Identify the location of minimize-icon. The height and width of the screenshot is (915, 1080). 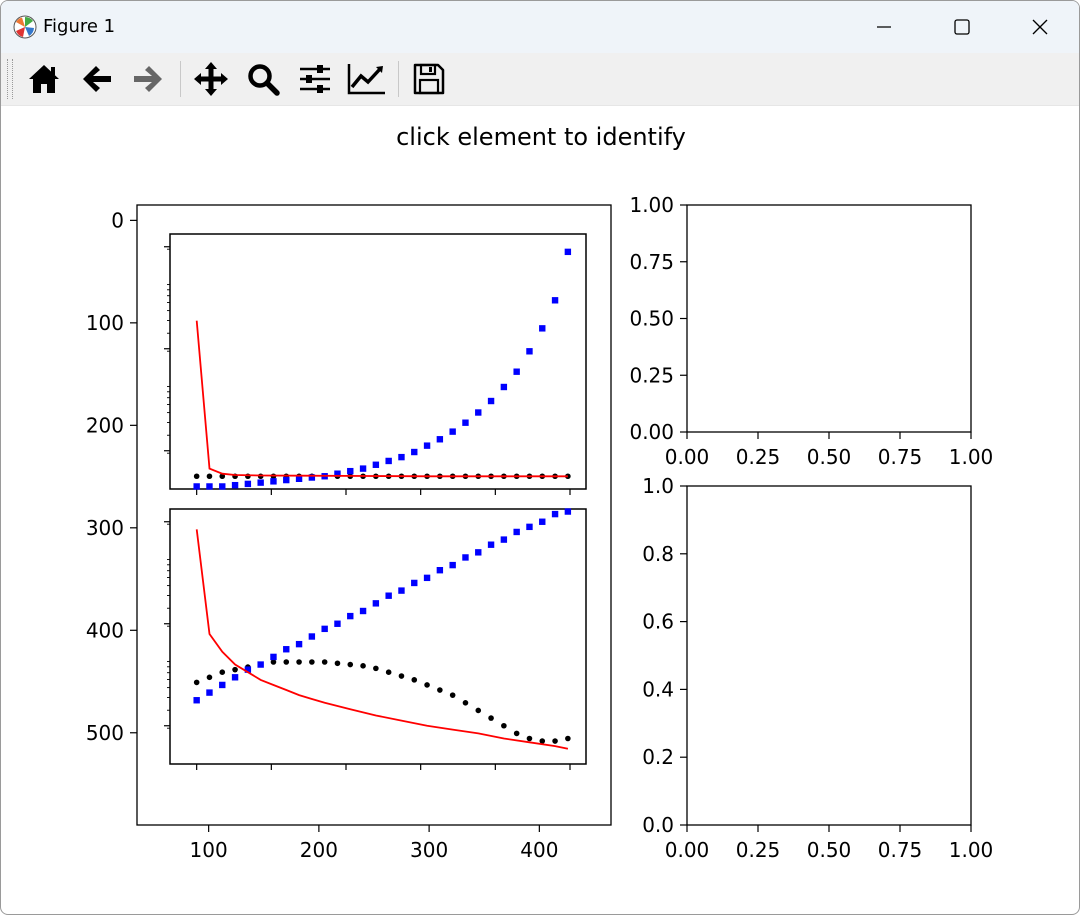
(884, 27).